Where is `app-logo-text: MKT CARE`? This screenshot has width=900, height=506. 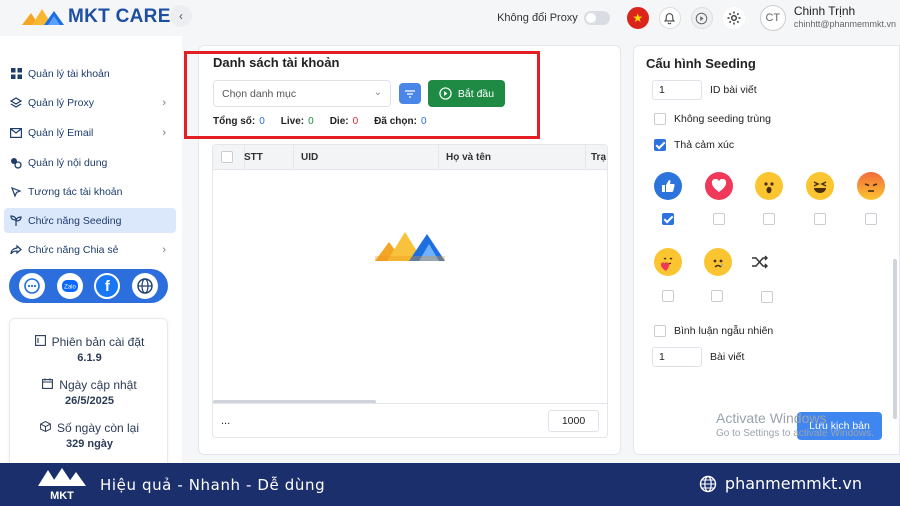 app-logo-text: MKT CARE is located at coordinates (119, 16).